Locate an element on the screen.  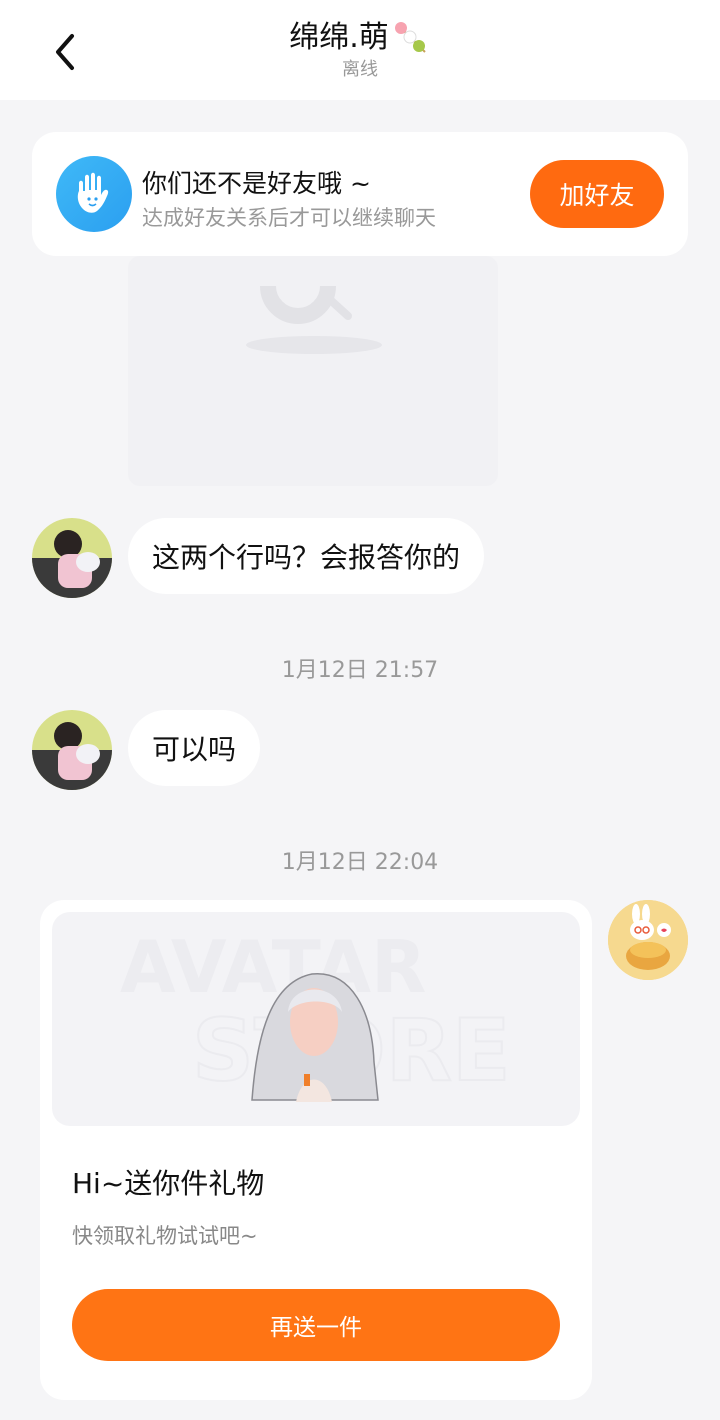
timestamp: 1月12日 22:04 is located at coordinates (360, 862).